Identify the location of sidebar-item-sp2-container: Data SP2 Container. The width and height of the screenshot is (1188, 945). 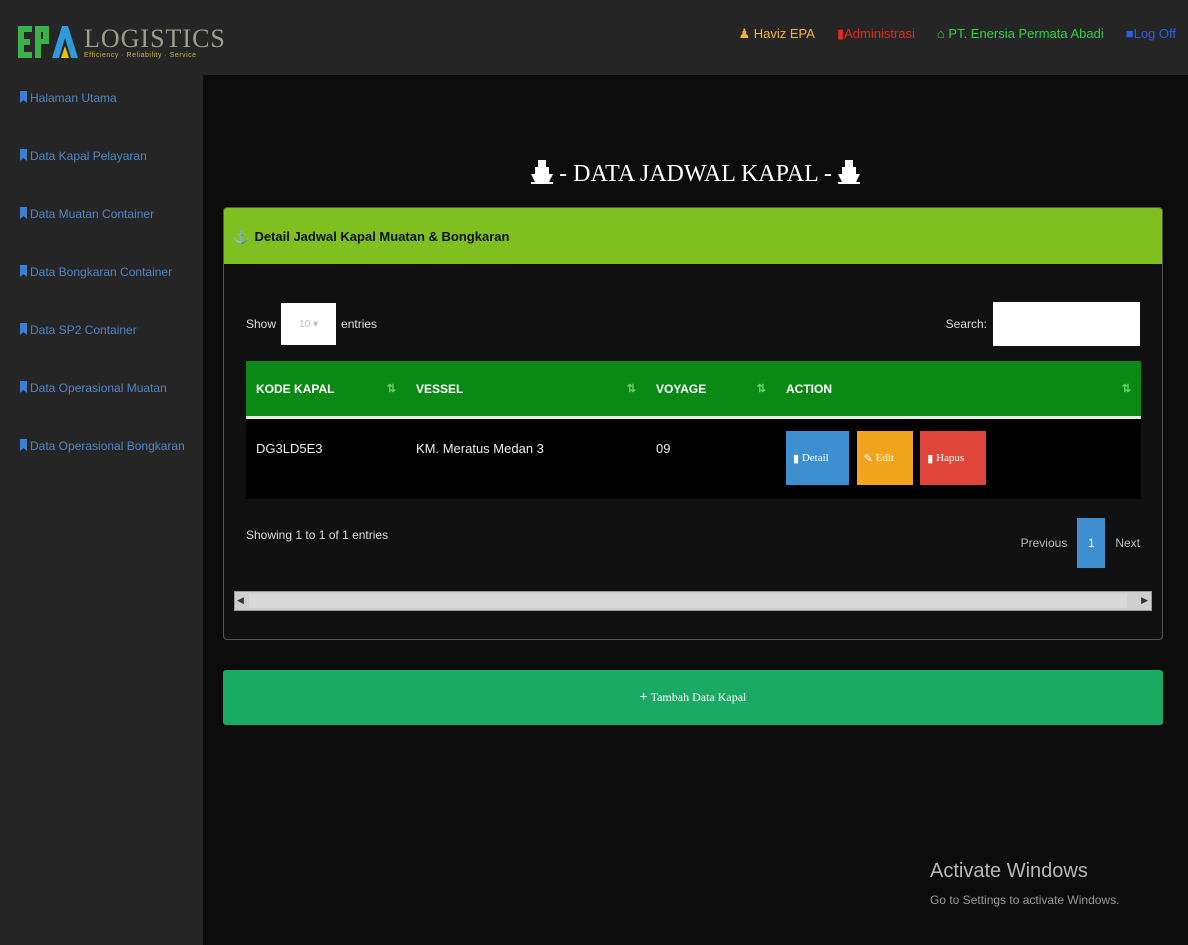
(101, 336).